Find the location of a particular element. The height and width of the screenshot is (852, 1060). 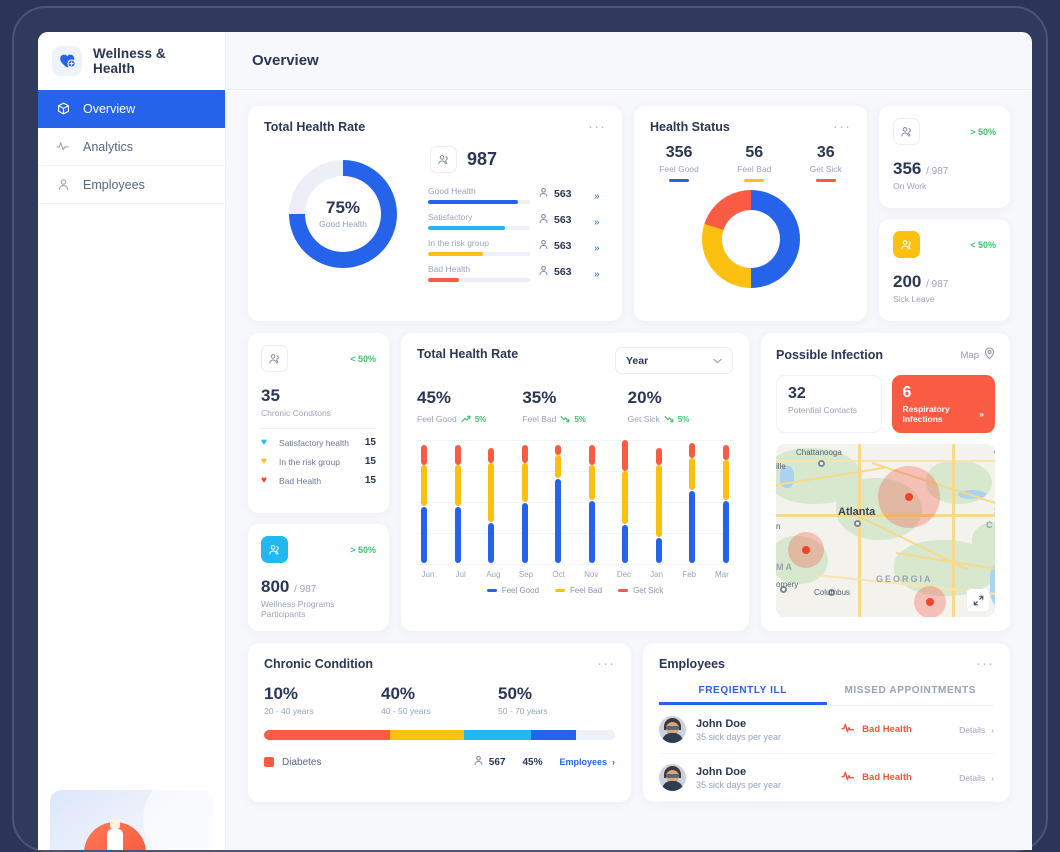

donut-center: 75% Good Health is located at coordinates (343, 213).